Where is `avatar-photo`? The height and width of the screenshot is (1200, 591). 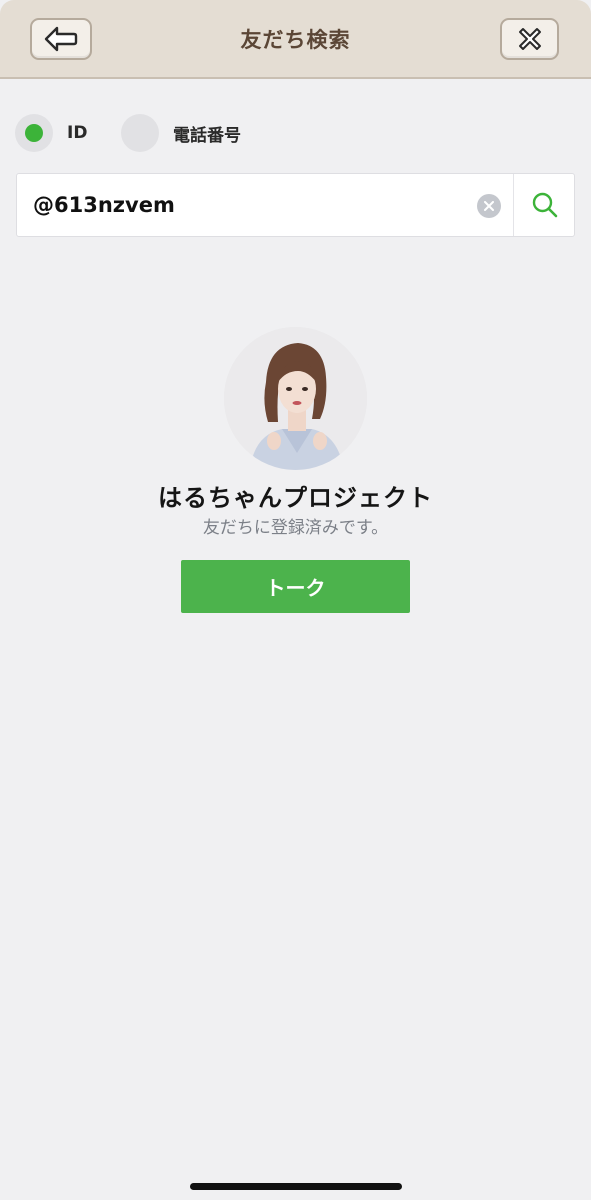
avatar-photo is located at coordinates (295, 398).